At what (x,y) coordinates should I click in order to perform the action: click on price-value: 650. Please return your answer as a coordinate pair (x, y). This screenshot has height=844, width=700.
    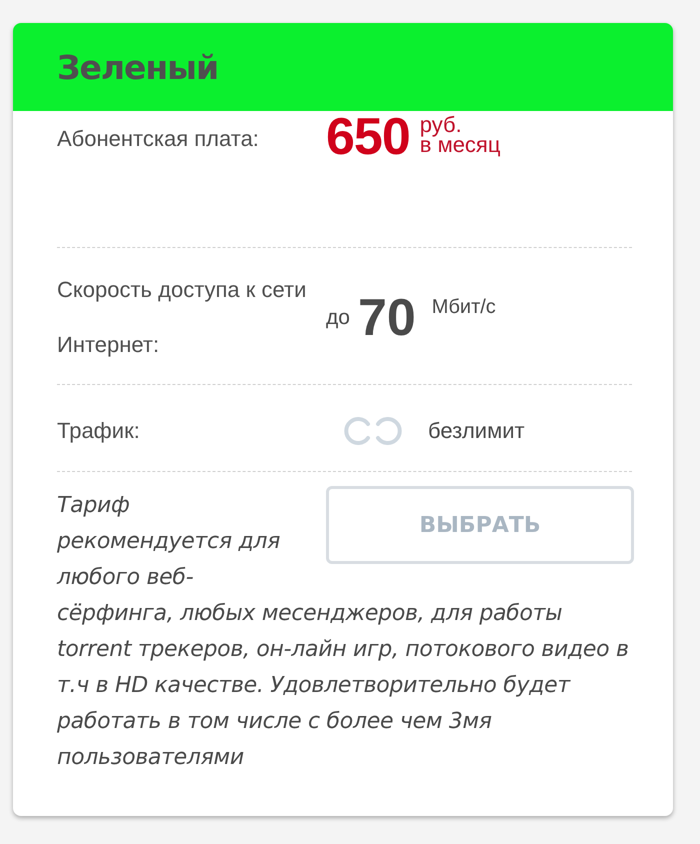
    Looking at the image, I should click on (368, 137).